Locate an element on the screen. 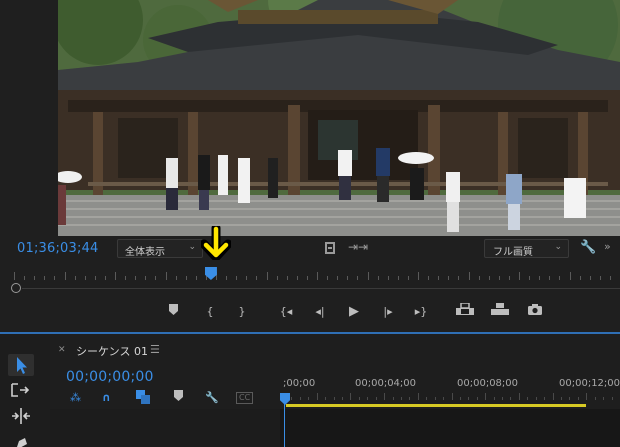  program-time-ruler is located at coordinates (317, 273).